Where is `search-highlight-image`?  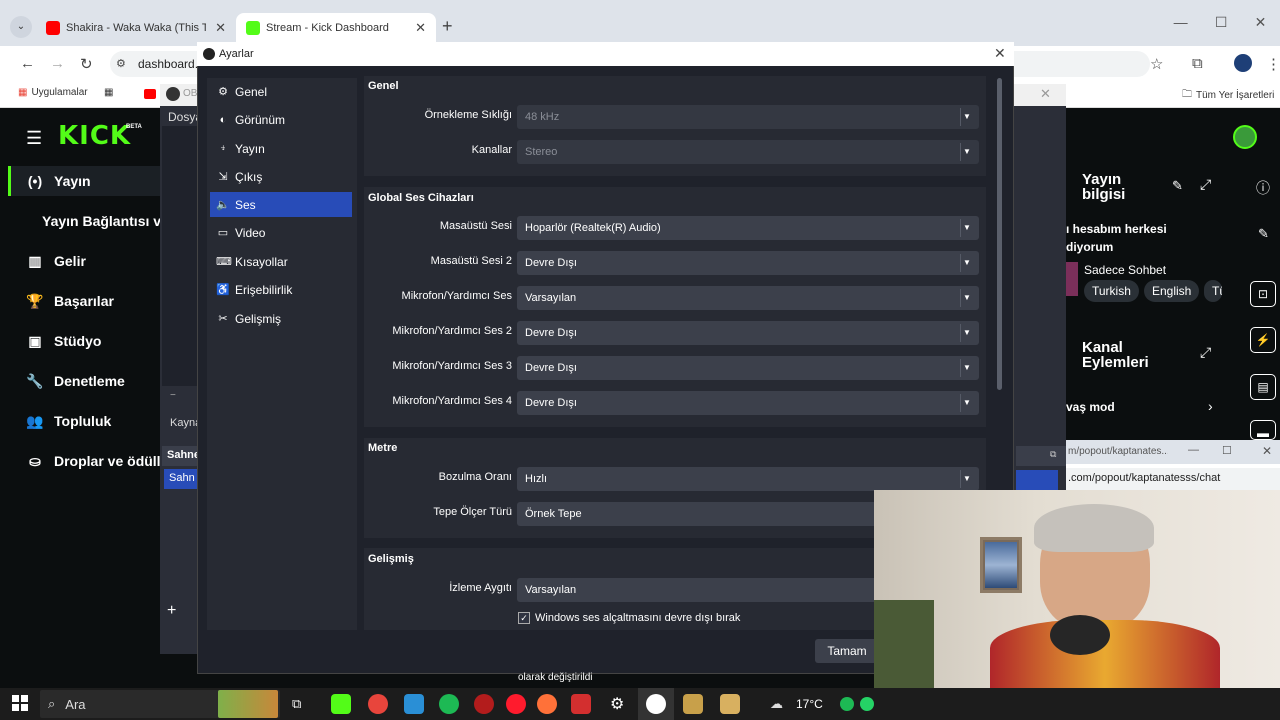
search-highlight-image is located at coordinates (248, 704).